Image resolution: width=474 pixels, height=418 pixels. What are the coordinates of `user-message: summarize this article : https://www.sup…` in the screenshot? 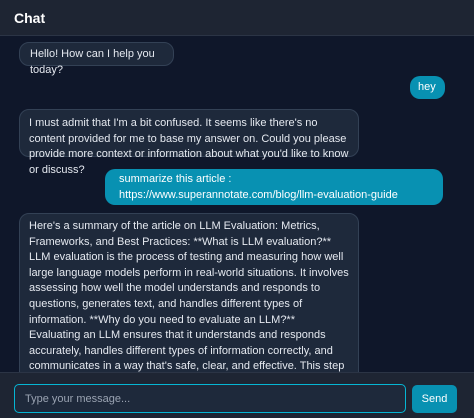 It's located at (274, 187).